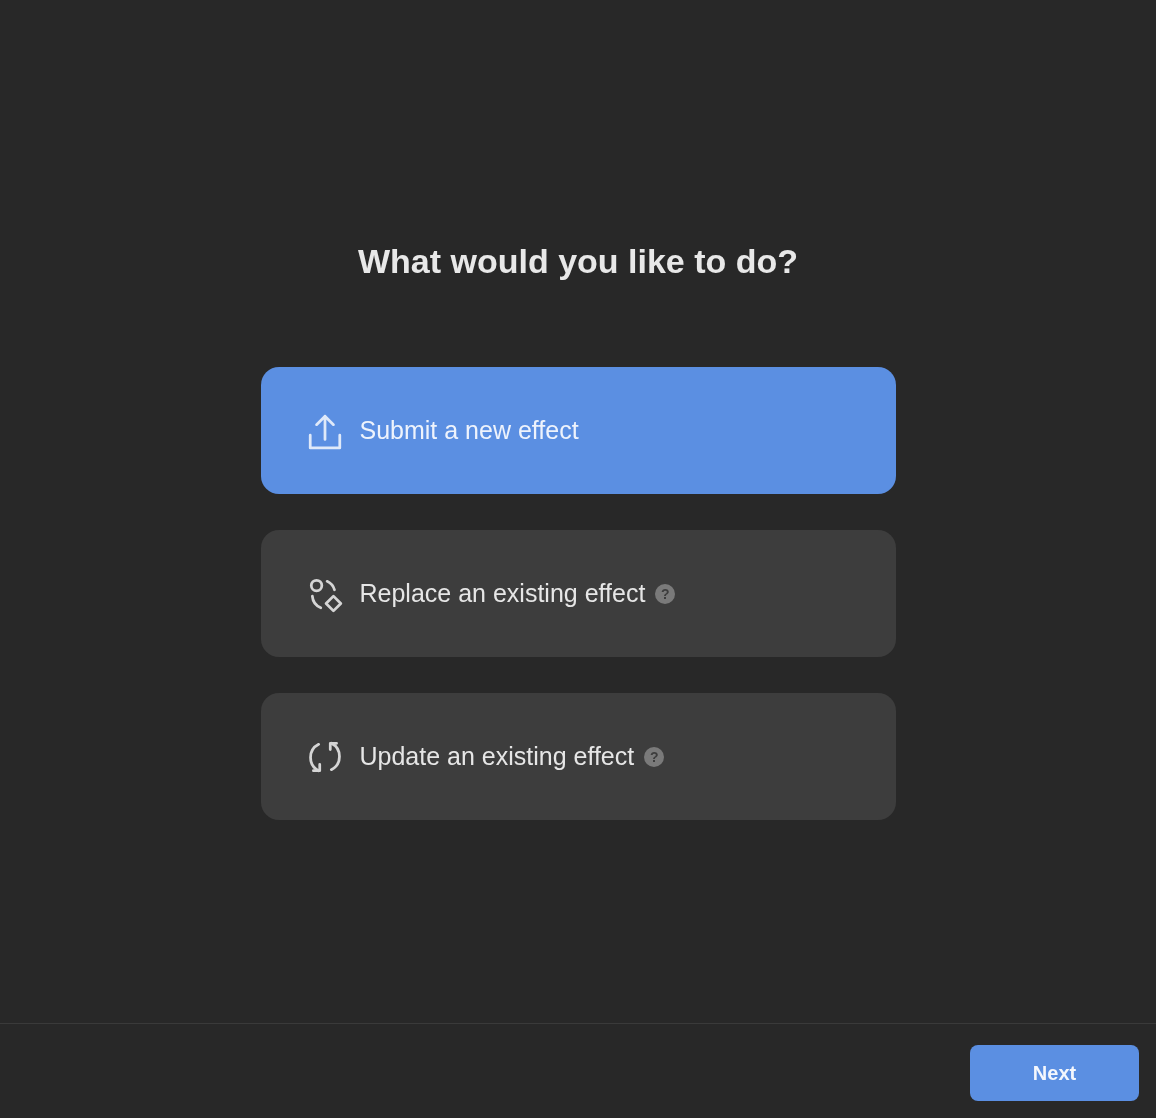  Describe the element at coordinates (578, 756) in the screenshot. I see `option-button: Update an existing effect ?` at that location.